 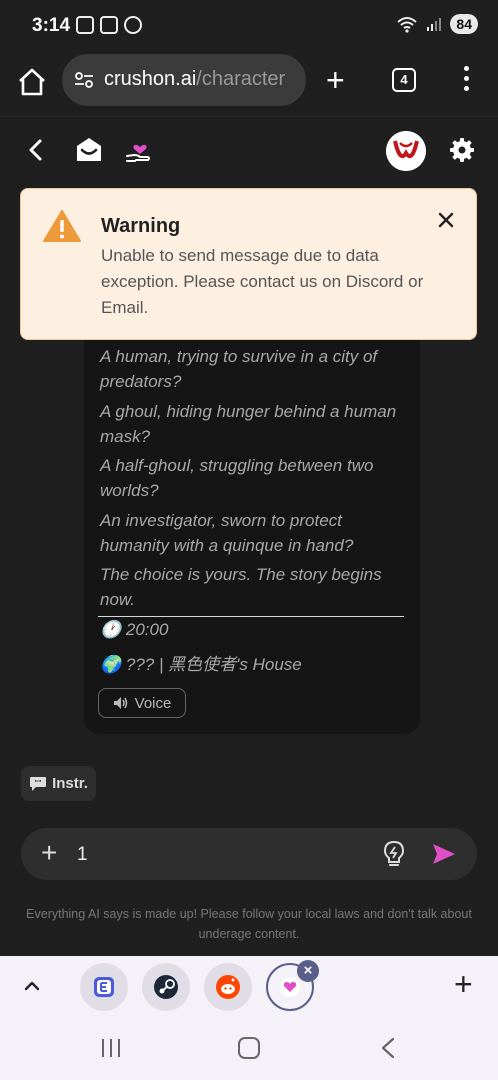 I want to click on e-app-icon, so click(x=104, y=987).